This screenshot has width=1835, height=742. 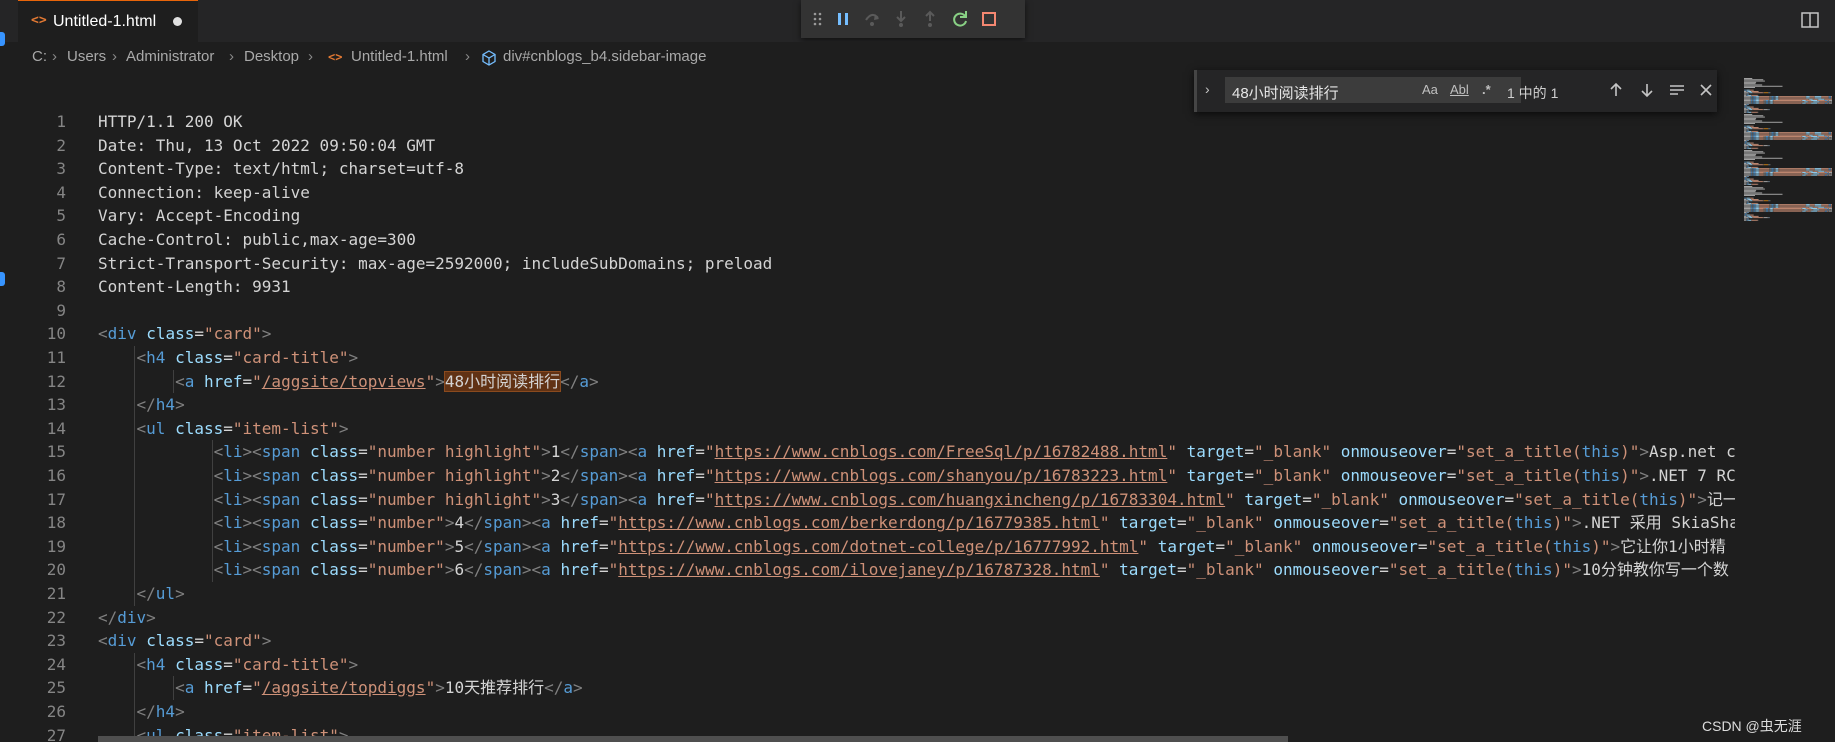 I want to click on code-line: 21 </ul>, so click(x=867, y=594).